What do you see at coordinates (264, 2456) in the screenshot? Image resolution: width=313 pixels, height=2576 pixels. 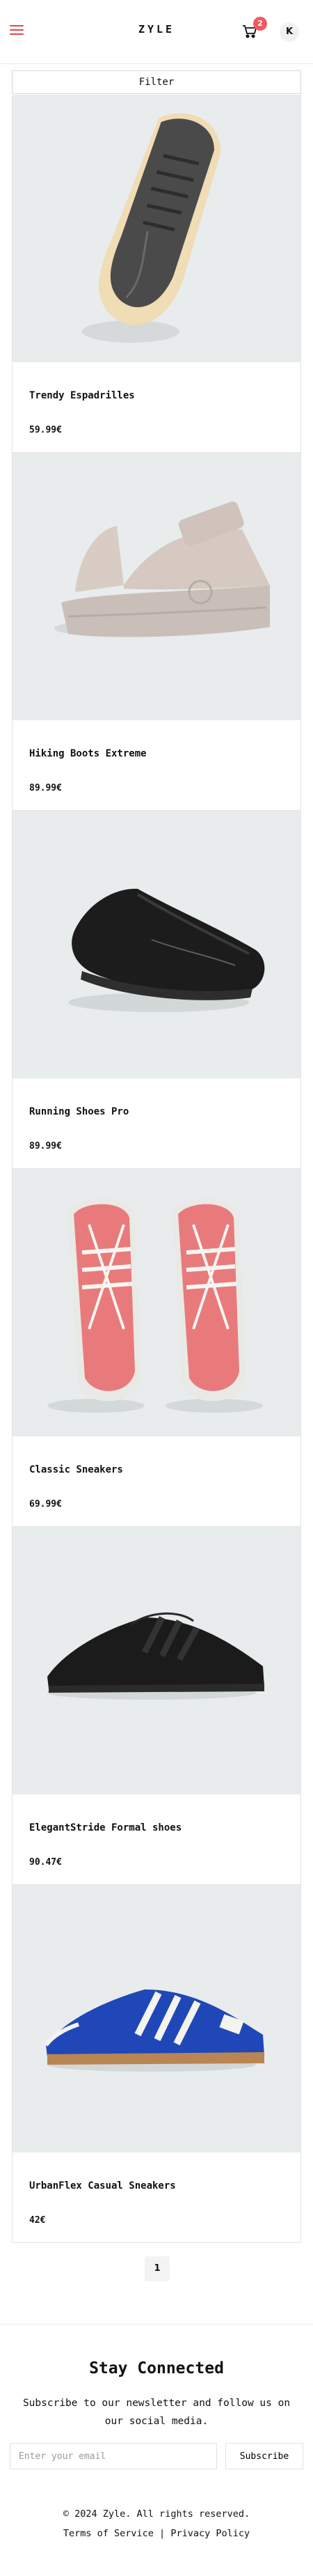 I see `subscribe-button: Subscribe` at bounding box center [264, 2456].